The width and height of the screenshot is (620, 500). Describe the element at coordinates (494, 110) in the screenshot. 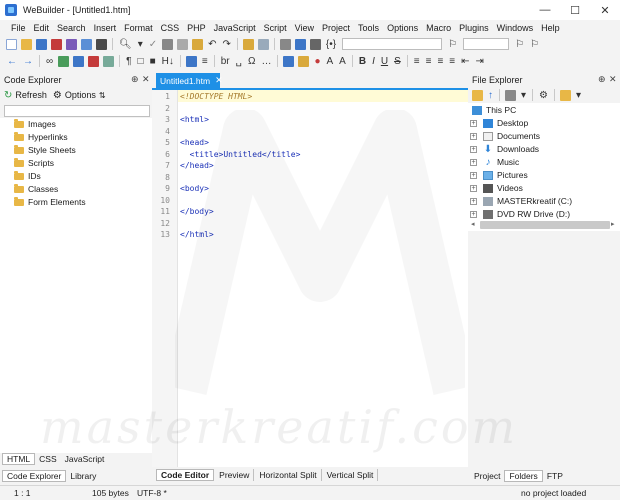

I see `tree-item-this-pc: This PC` at that location.